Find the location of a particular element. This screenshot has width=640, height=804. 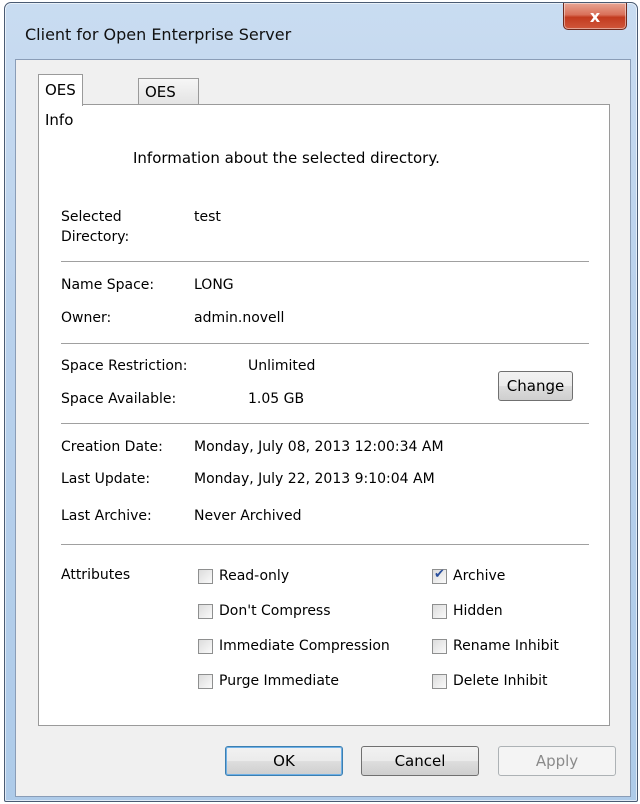

dont-compress-checkbox: Don't Compress is located at coordinates (264, 611).